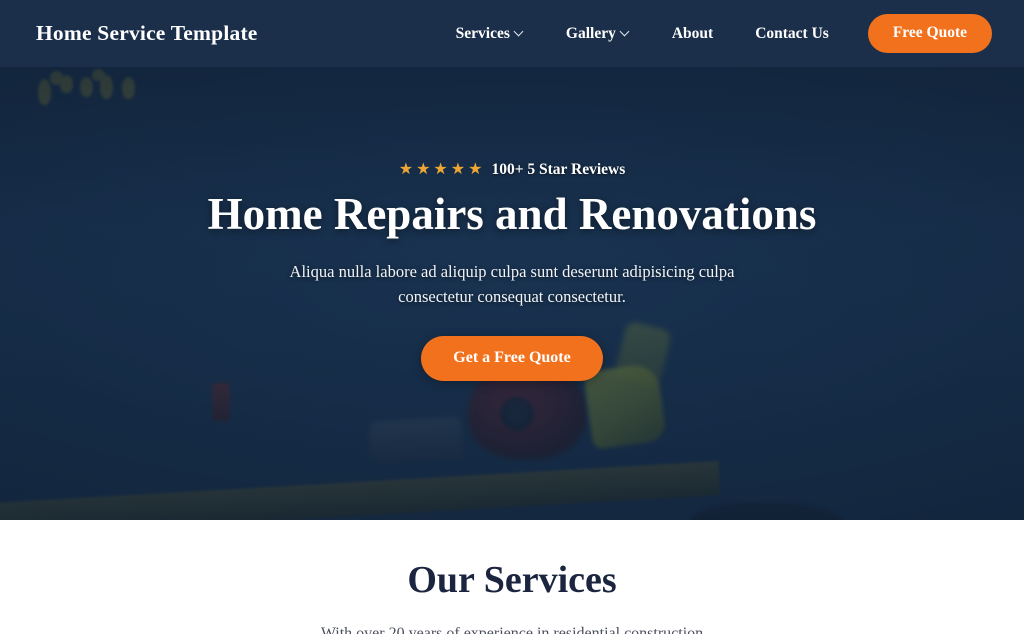 This screenshot has width=1024, height=634. What do you see at coordinates (147, 33) in the screenshot?
I see `brand-logo: Home Service Template` at bounding box center [147, 33].